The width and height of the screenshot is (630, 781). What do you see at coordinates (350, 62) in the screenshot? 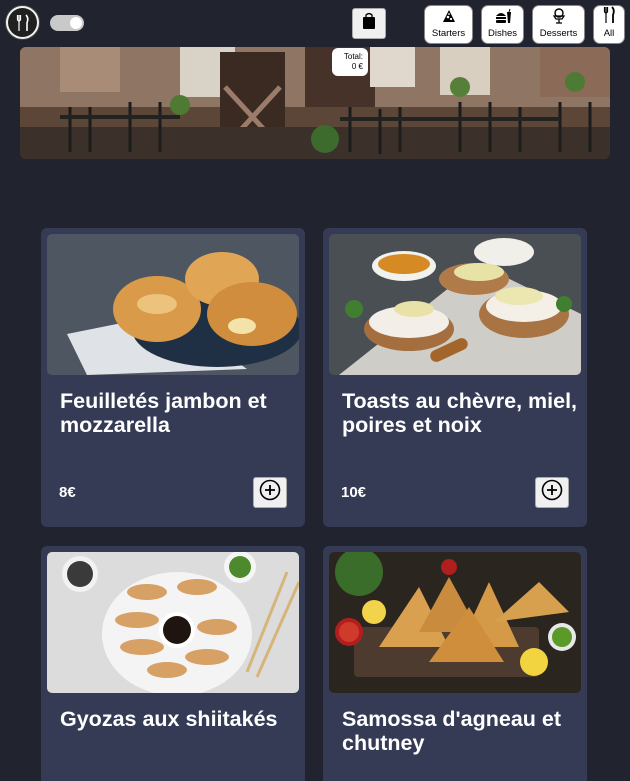
I see `cart-total: Total: 0 €` at bounding box center [350, 62].